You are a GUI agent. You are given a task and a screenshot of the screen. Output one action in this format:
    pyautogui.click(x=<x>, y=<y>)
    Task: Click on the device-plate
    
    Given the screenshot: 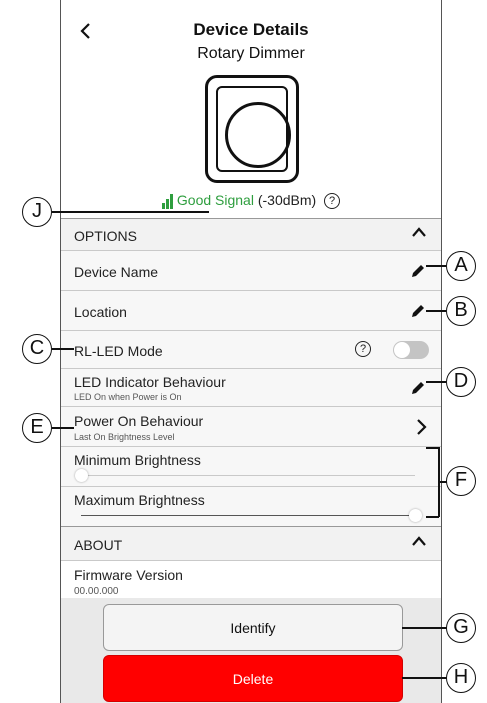 What is the action you would take?
    pyautogui.click(x=253, y=129)
    